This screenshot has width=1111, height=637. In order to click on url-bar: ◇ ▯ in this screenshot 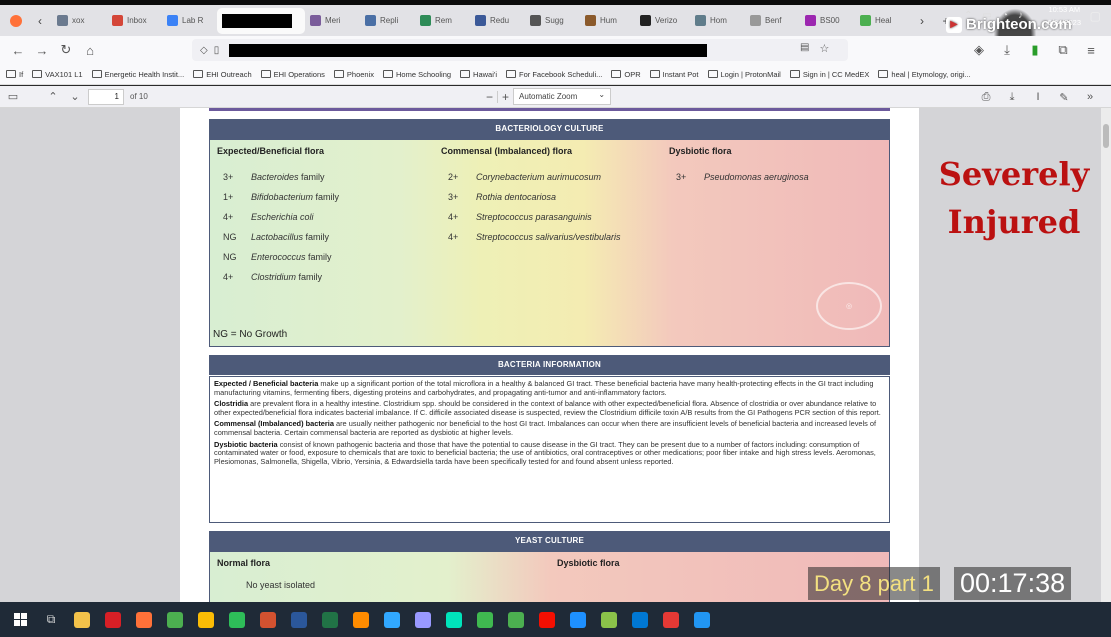, I will do `click(520, 50)`.